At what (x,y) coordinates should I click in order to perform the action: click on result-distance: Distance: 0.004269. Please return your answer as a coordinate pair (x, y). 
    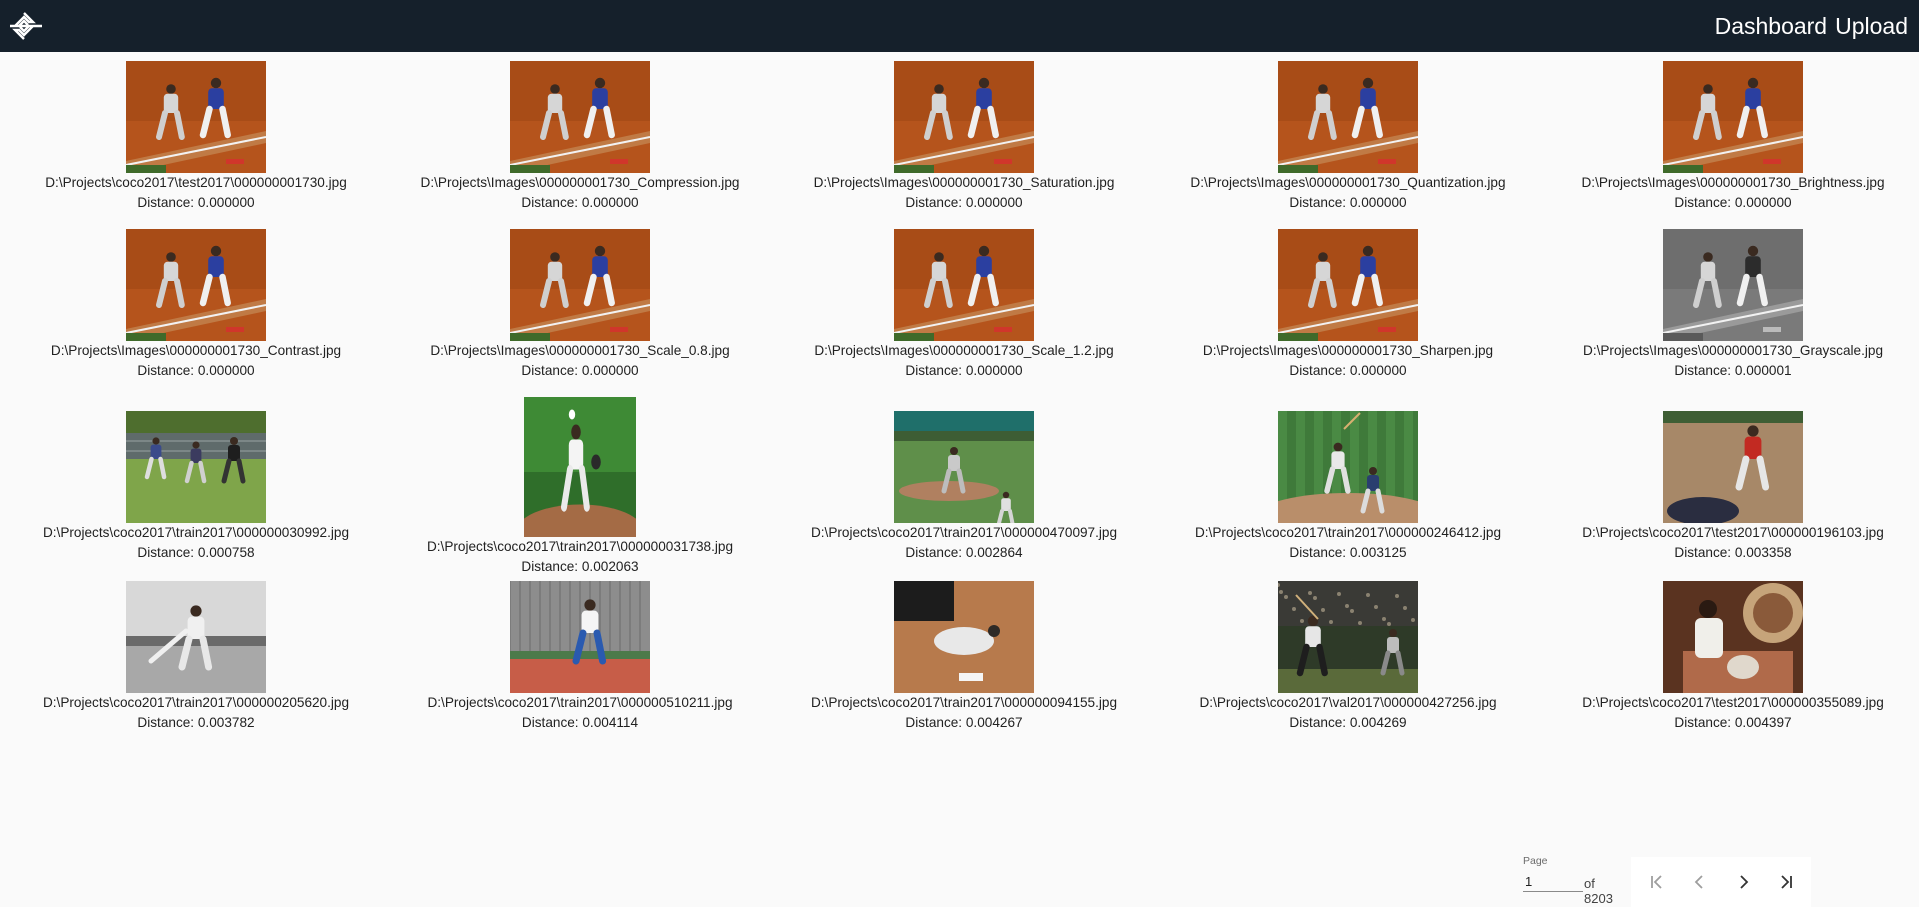
    Looking at the image, I should click on (1348, 722).